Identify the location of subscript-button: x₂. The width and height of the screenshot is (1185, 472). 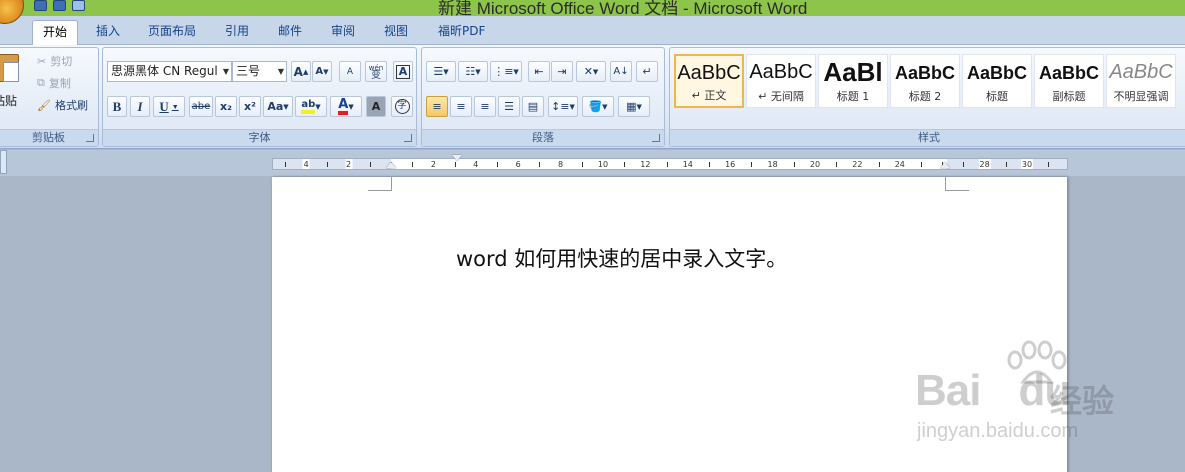
(226, 106).